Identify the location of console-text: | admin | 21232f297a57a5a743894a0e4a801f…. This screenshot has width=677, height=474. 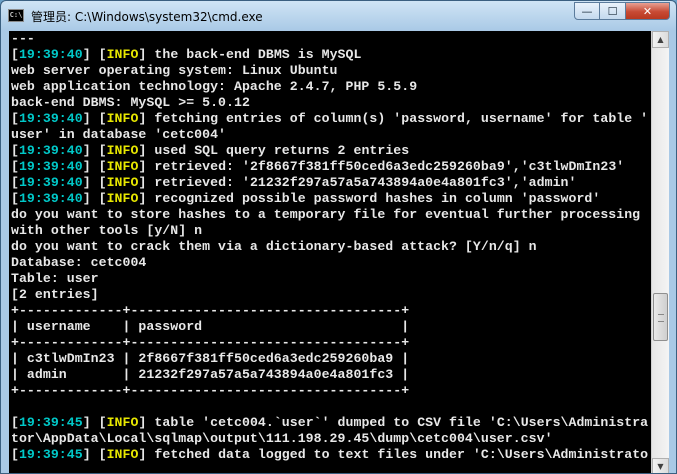
(210, 374).